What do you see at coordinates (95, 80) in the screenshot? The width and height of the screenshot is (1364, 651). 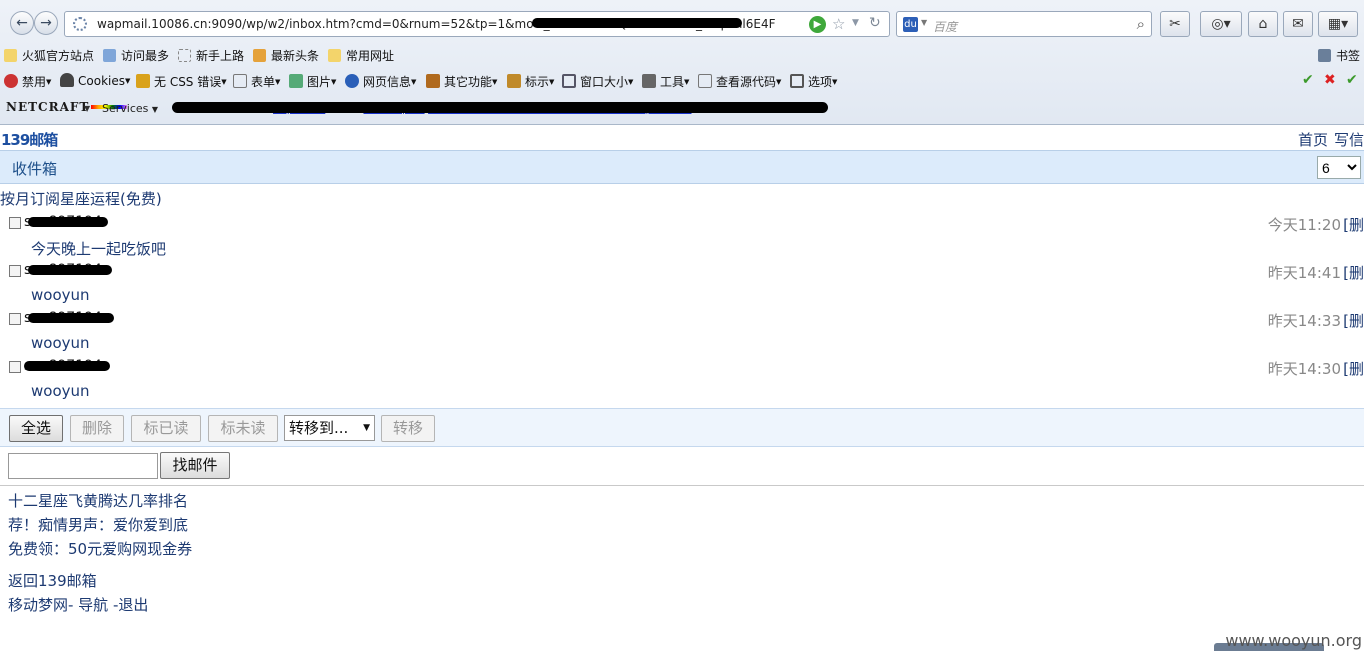 I see `wd-cookies: Cookies▼` at bounding box center [95, 80].